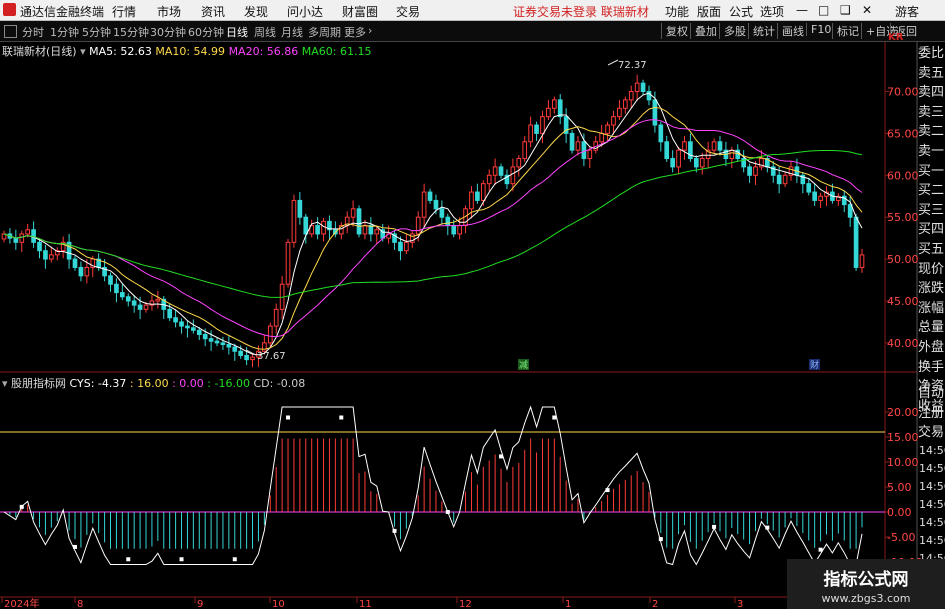 Image resolution: width=945 pixels, height=609 pixels. What do you see at coordinates (370, 30) in the screenshot?
I see `more-chevron-icon: ›` at bounding box center [370, 30].